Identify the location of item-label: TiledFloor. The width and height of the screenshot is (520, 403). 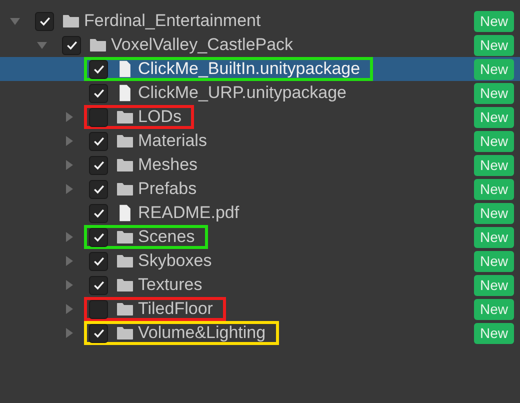
(175, 309).